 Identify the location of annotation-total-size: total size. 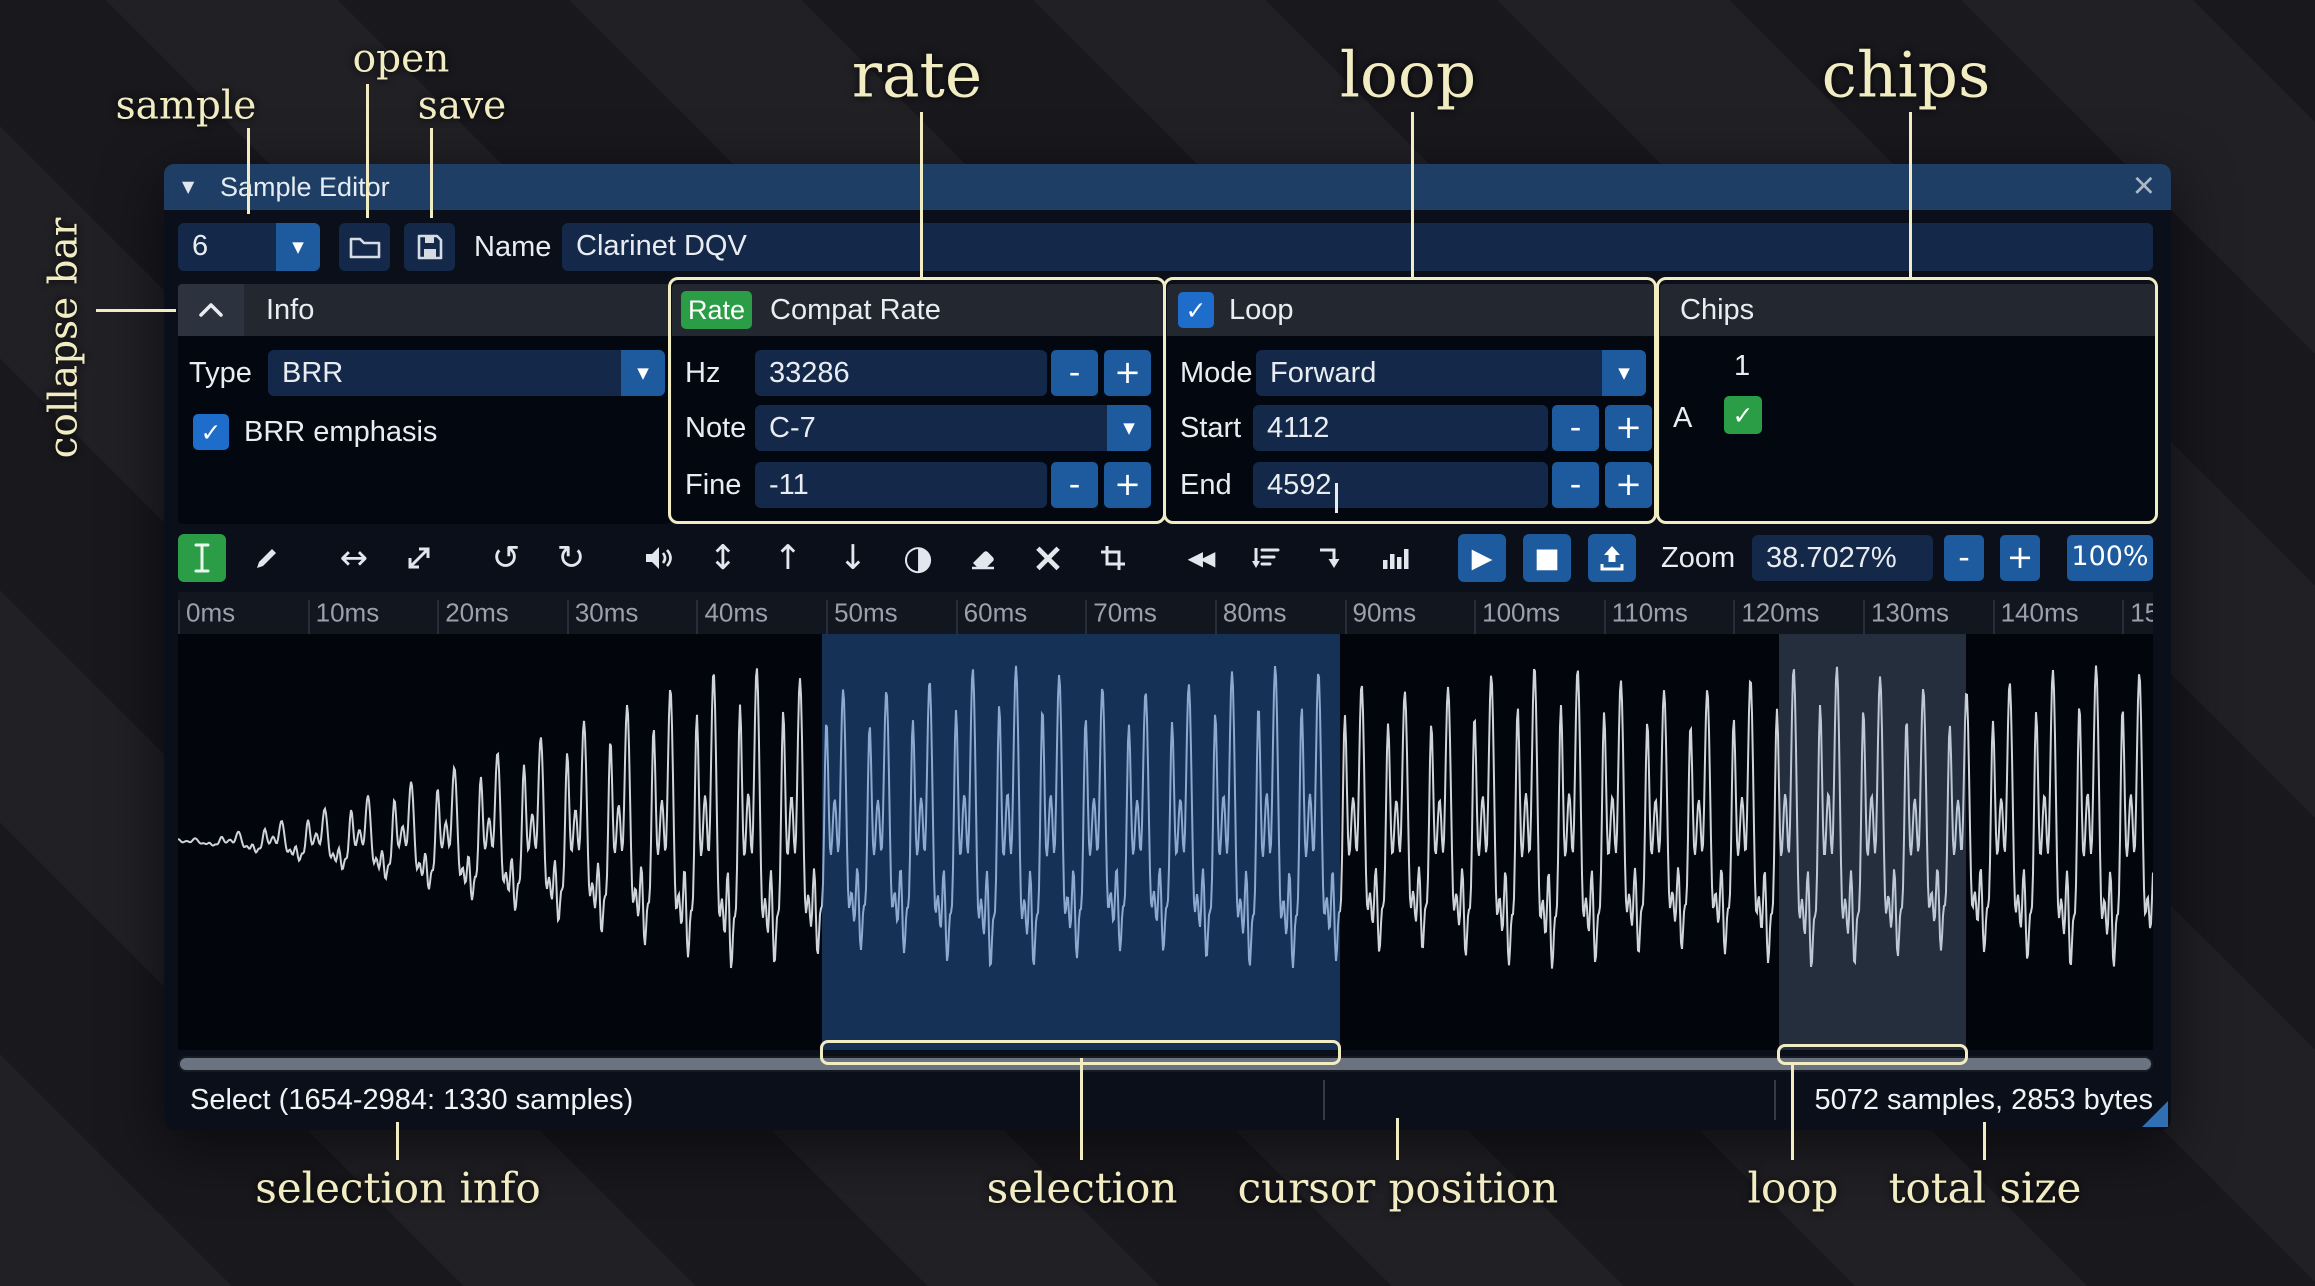
(1985, 1188).